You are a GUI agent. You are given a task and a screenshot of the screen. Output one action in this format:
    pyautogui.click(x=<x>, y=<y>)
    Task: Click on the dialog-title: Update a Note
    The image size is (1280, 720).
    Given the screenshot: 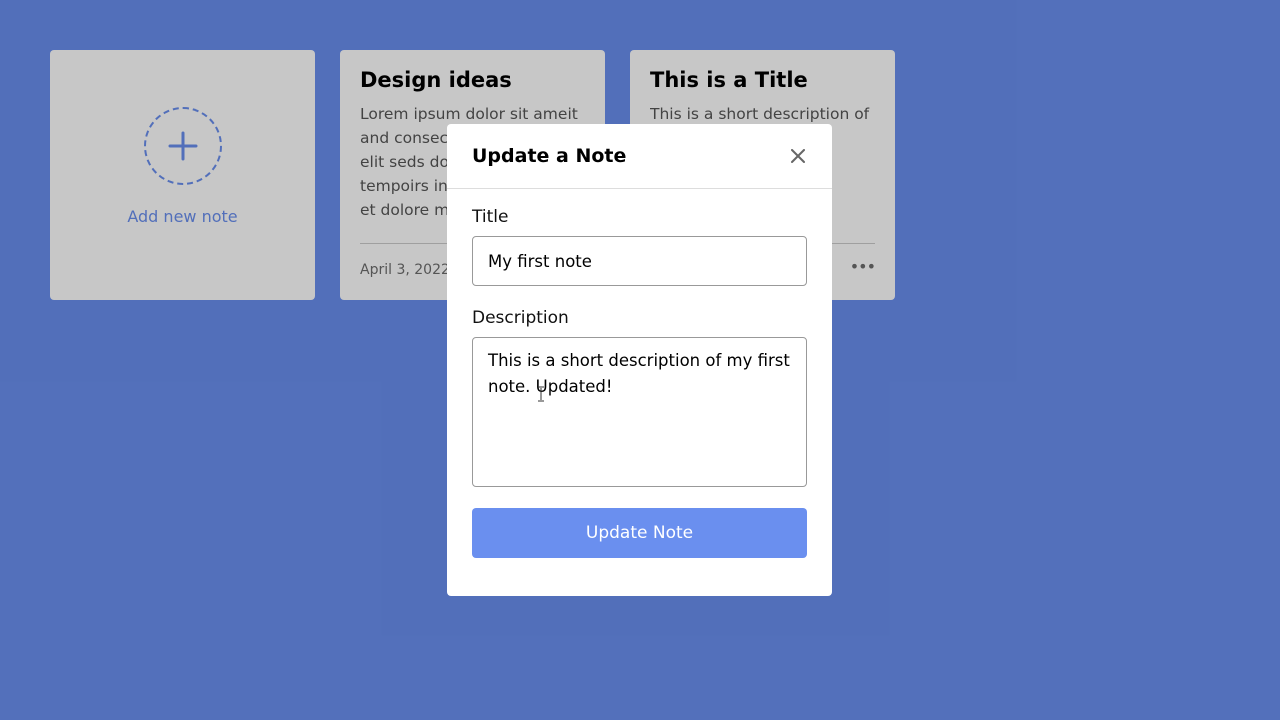 What is the action you would take?
    pyautogui.click(x=549, y=156)
    